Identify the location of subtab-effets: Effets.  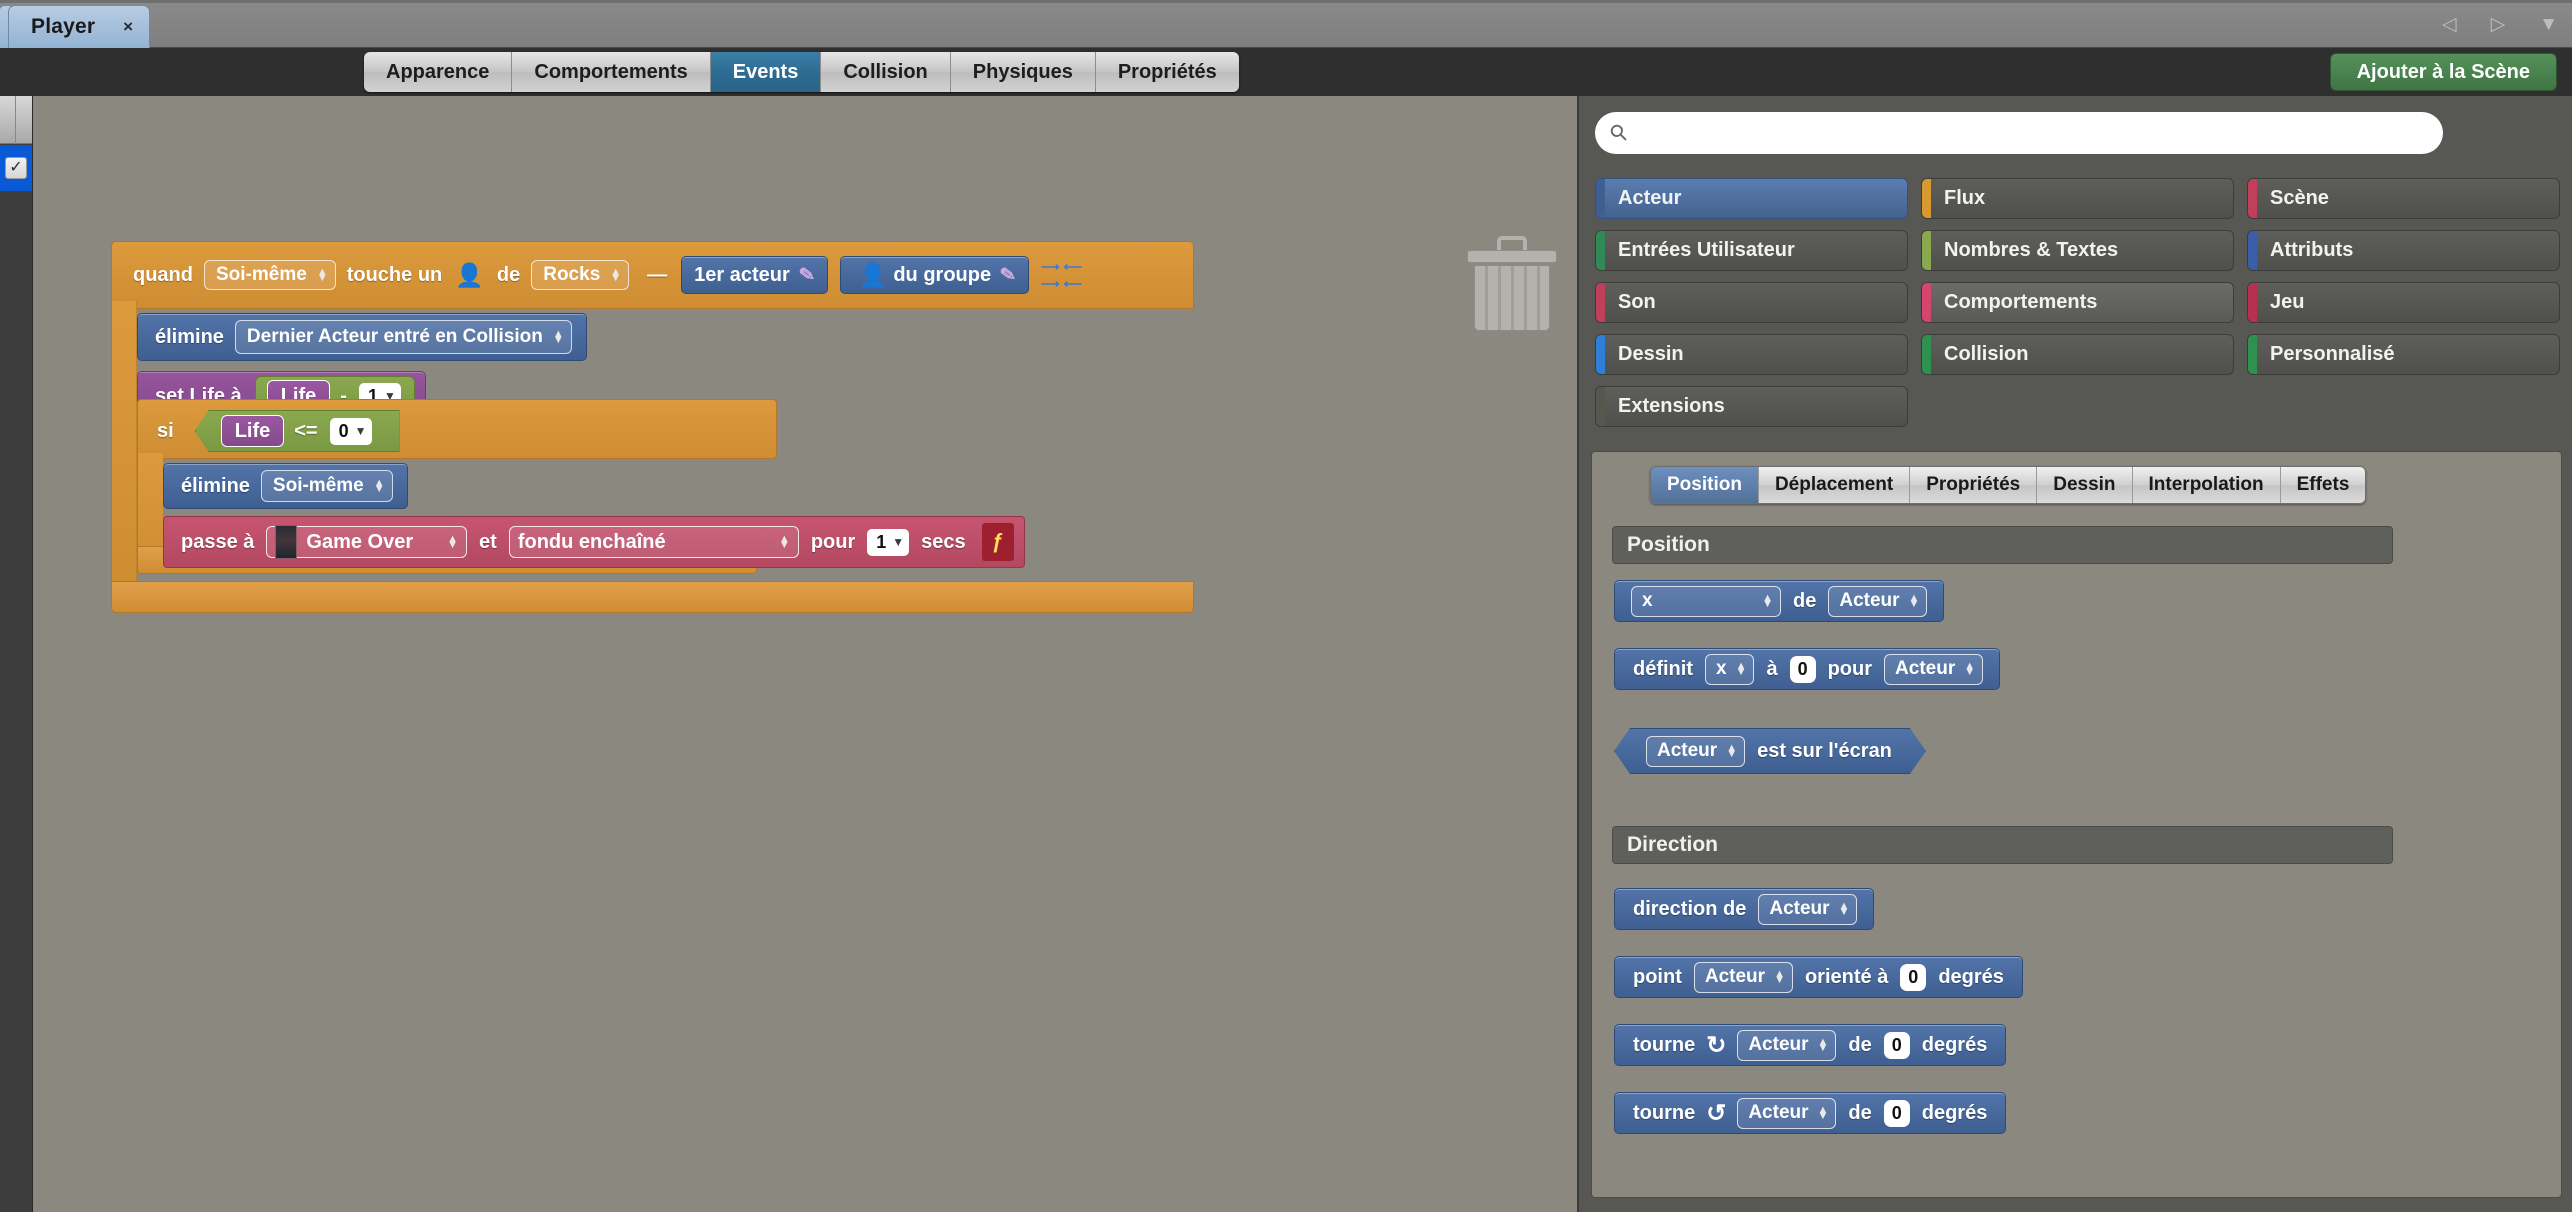
(2323, 485).